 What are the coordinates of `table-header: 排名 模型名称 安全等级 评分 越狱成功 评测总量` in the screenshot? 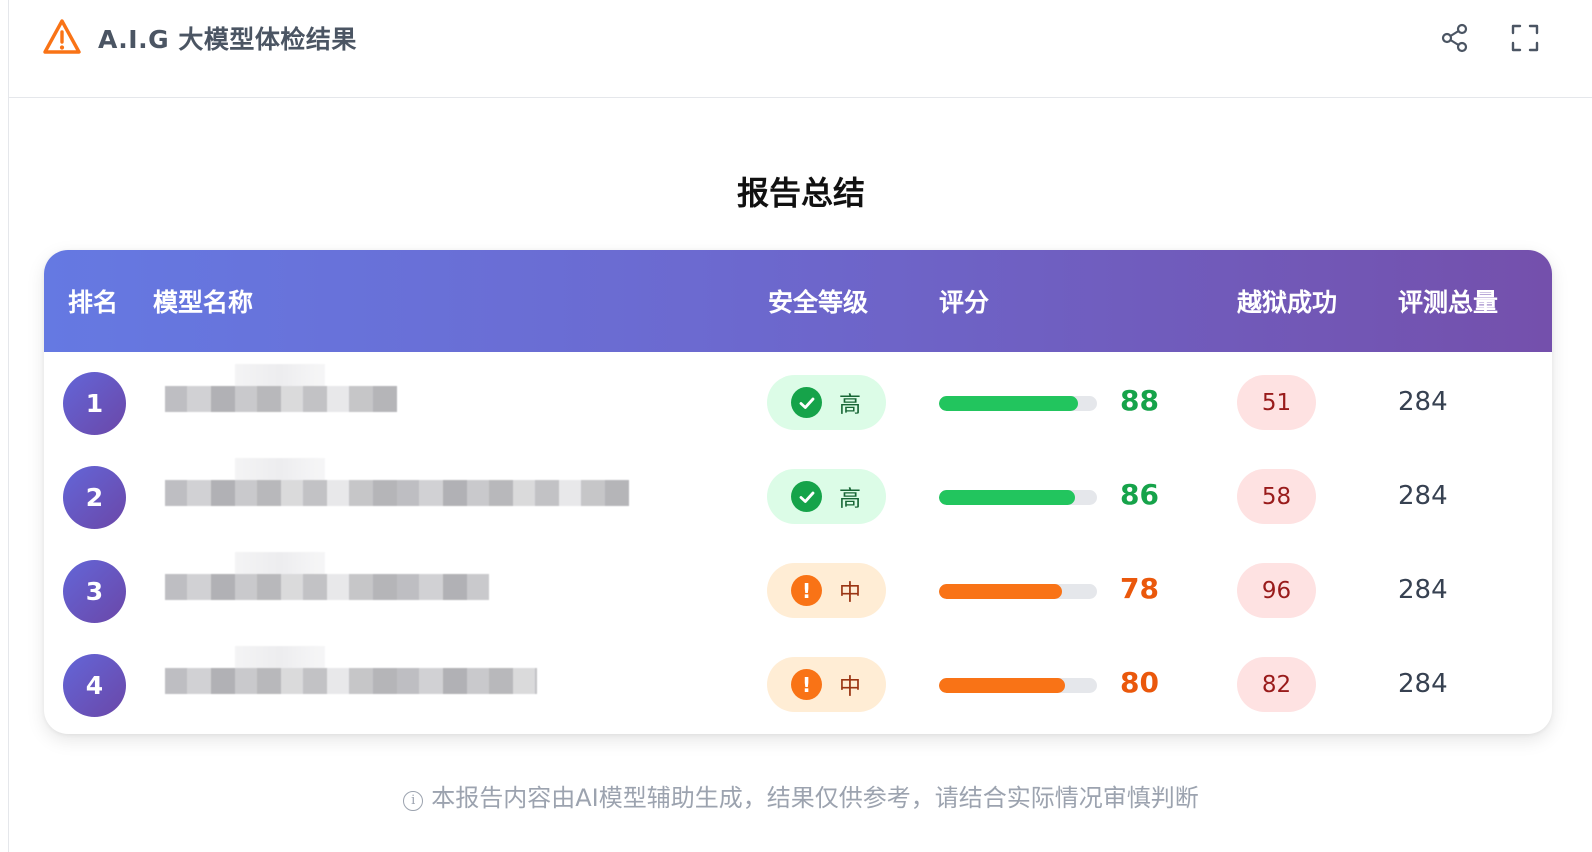 It's located at (798, 301).